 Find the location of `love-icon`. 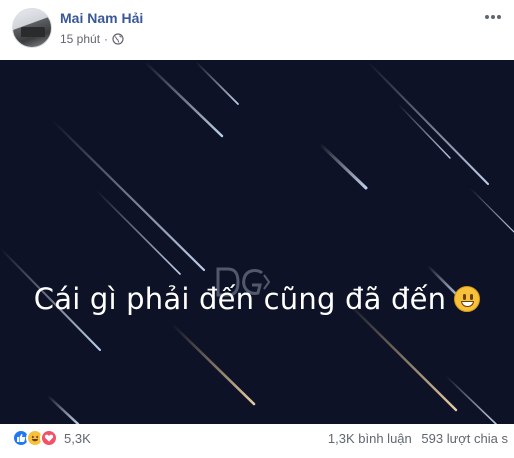

love-icon is located at coordinates (49, 438).